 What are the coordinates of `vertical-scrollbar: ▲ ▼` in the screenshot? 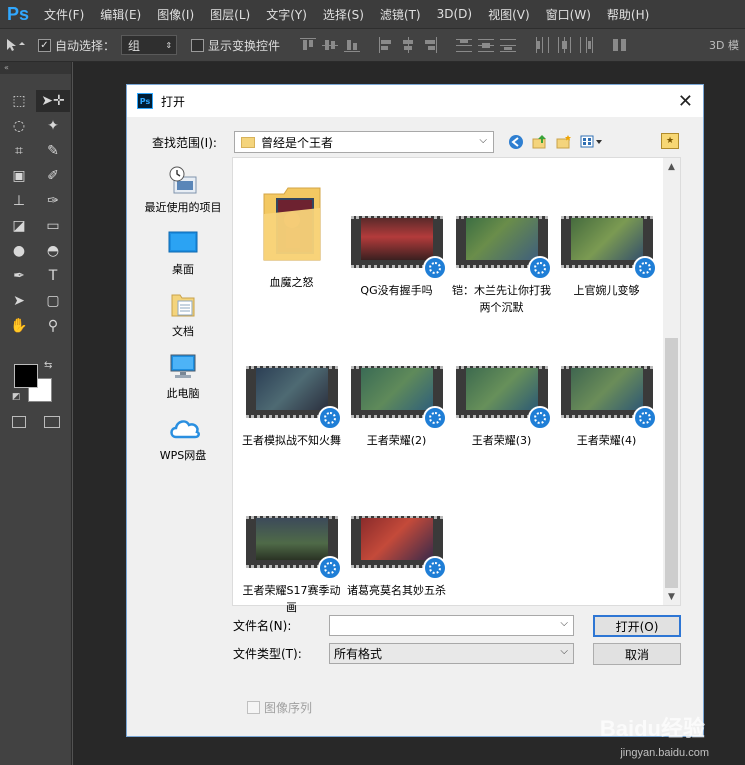 It's located at (671, 381).